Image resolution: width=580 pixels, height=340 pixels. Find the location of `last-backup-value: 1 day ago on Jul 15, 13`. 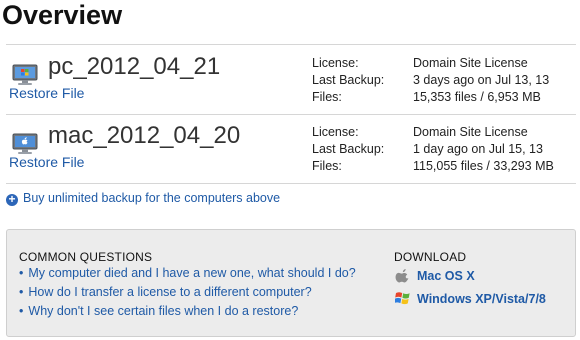

last-backup-value: 1 day ago on Jul 15, 13 is located at coordinates (478, 149).